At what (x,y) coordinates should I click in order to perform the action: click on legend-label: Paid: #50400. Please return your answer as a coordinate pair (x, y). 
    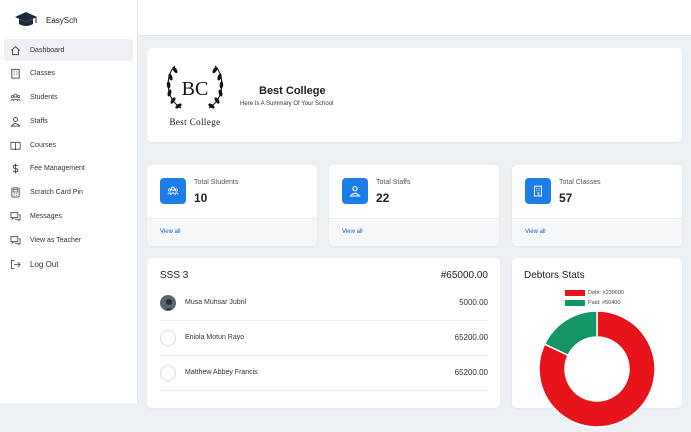
    Looking at the image, I should click on (604, 302).